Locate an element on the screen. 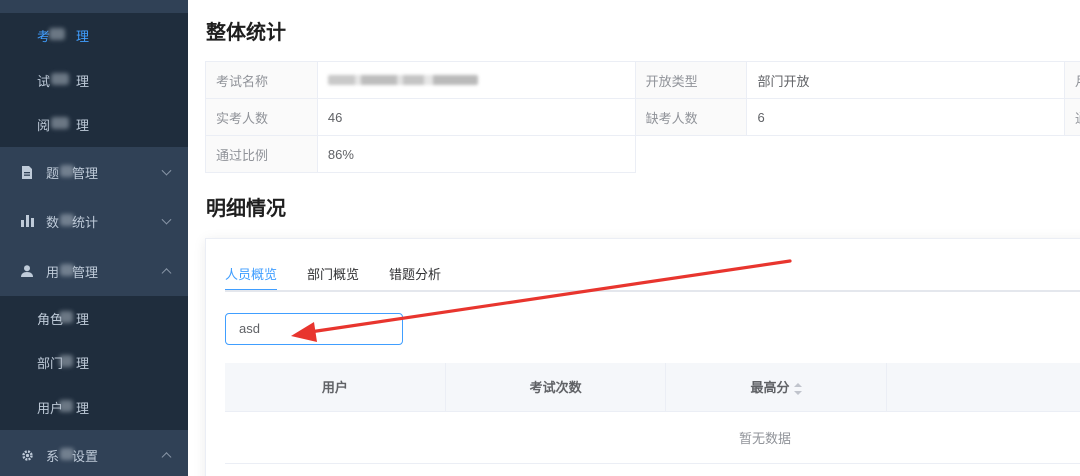 This screenshot has height=476, width=1080. gear-icon is located at coordinates (27, 455).